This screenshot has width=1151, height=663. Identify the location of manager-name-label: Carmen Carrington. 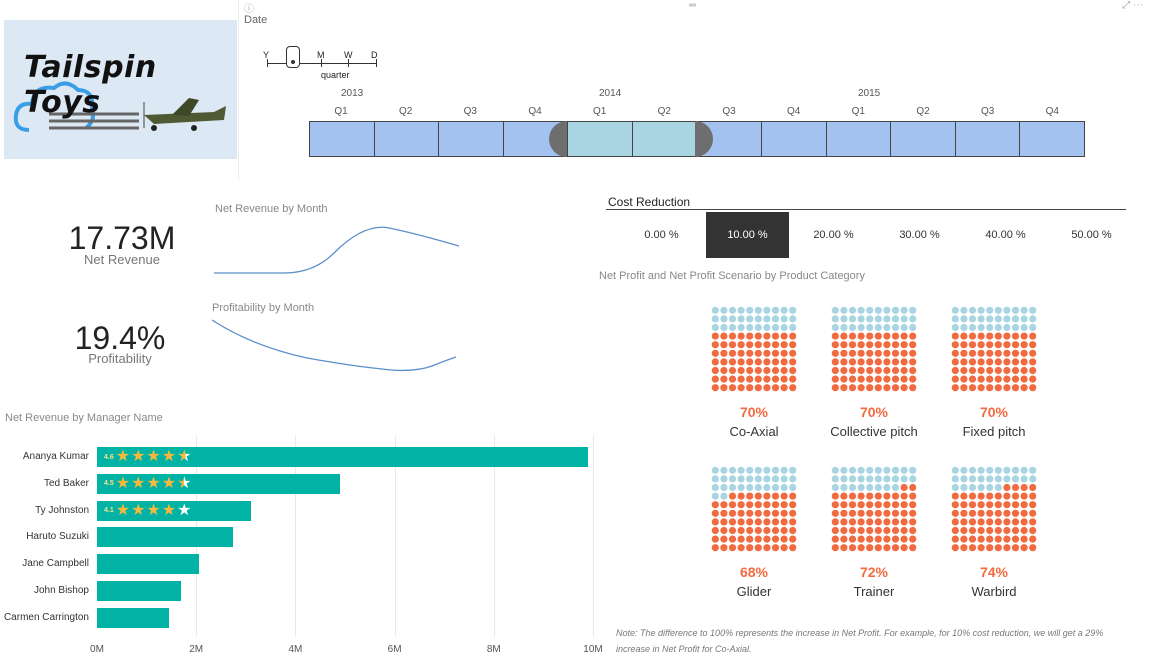
(46, 617).